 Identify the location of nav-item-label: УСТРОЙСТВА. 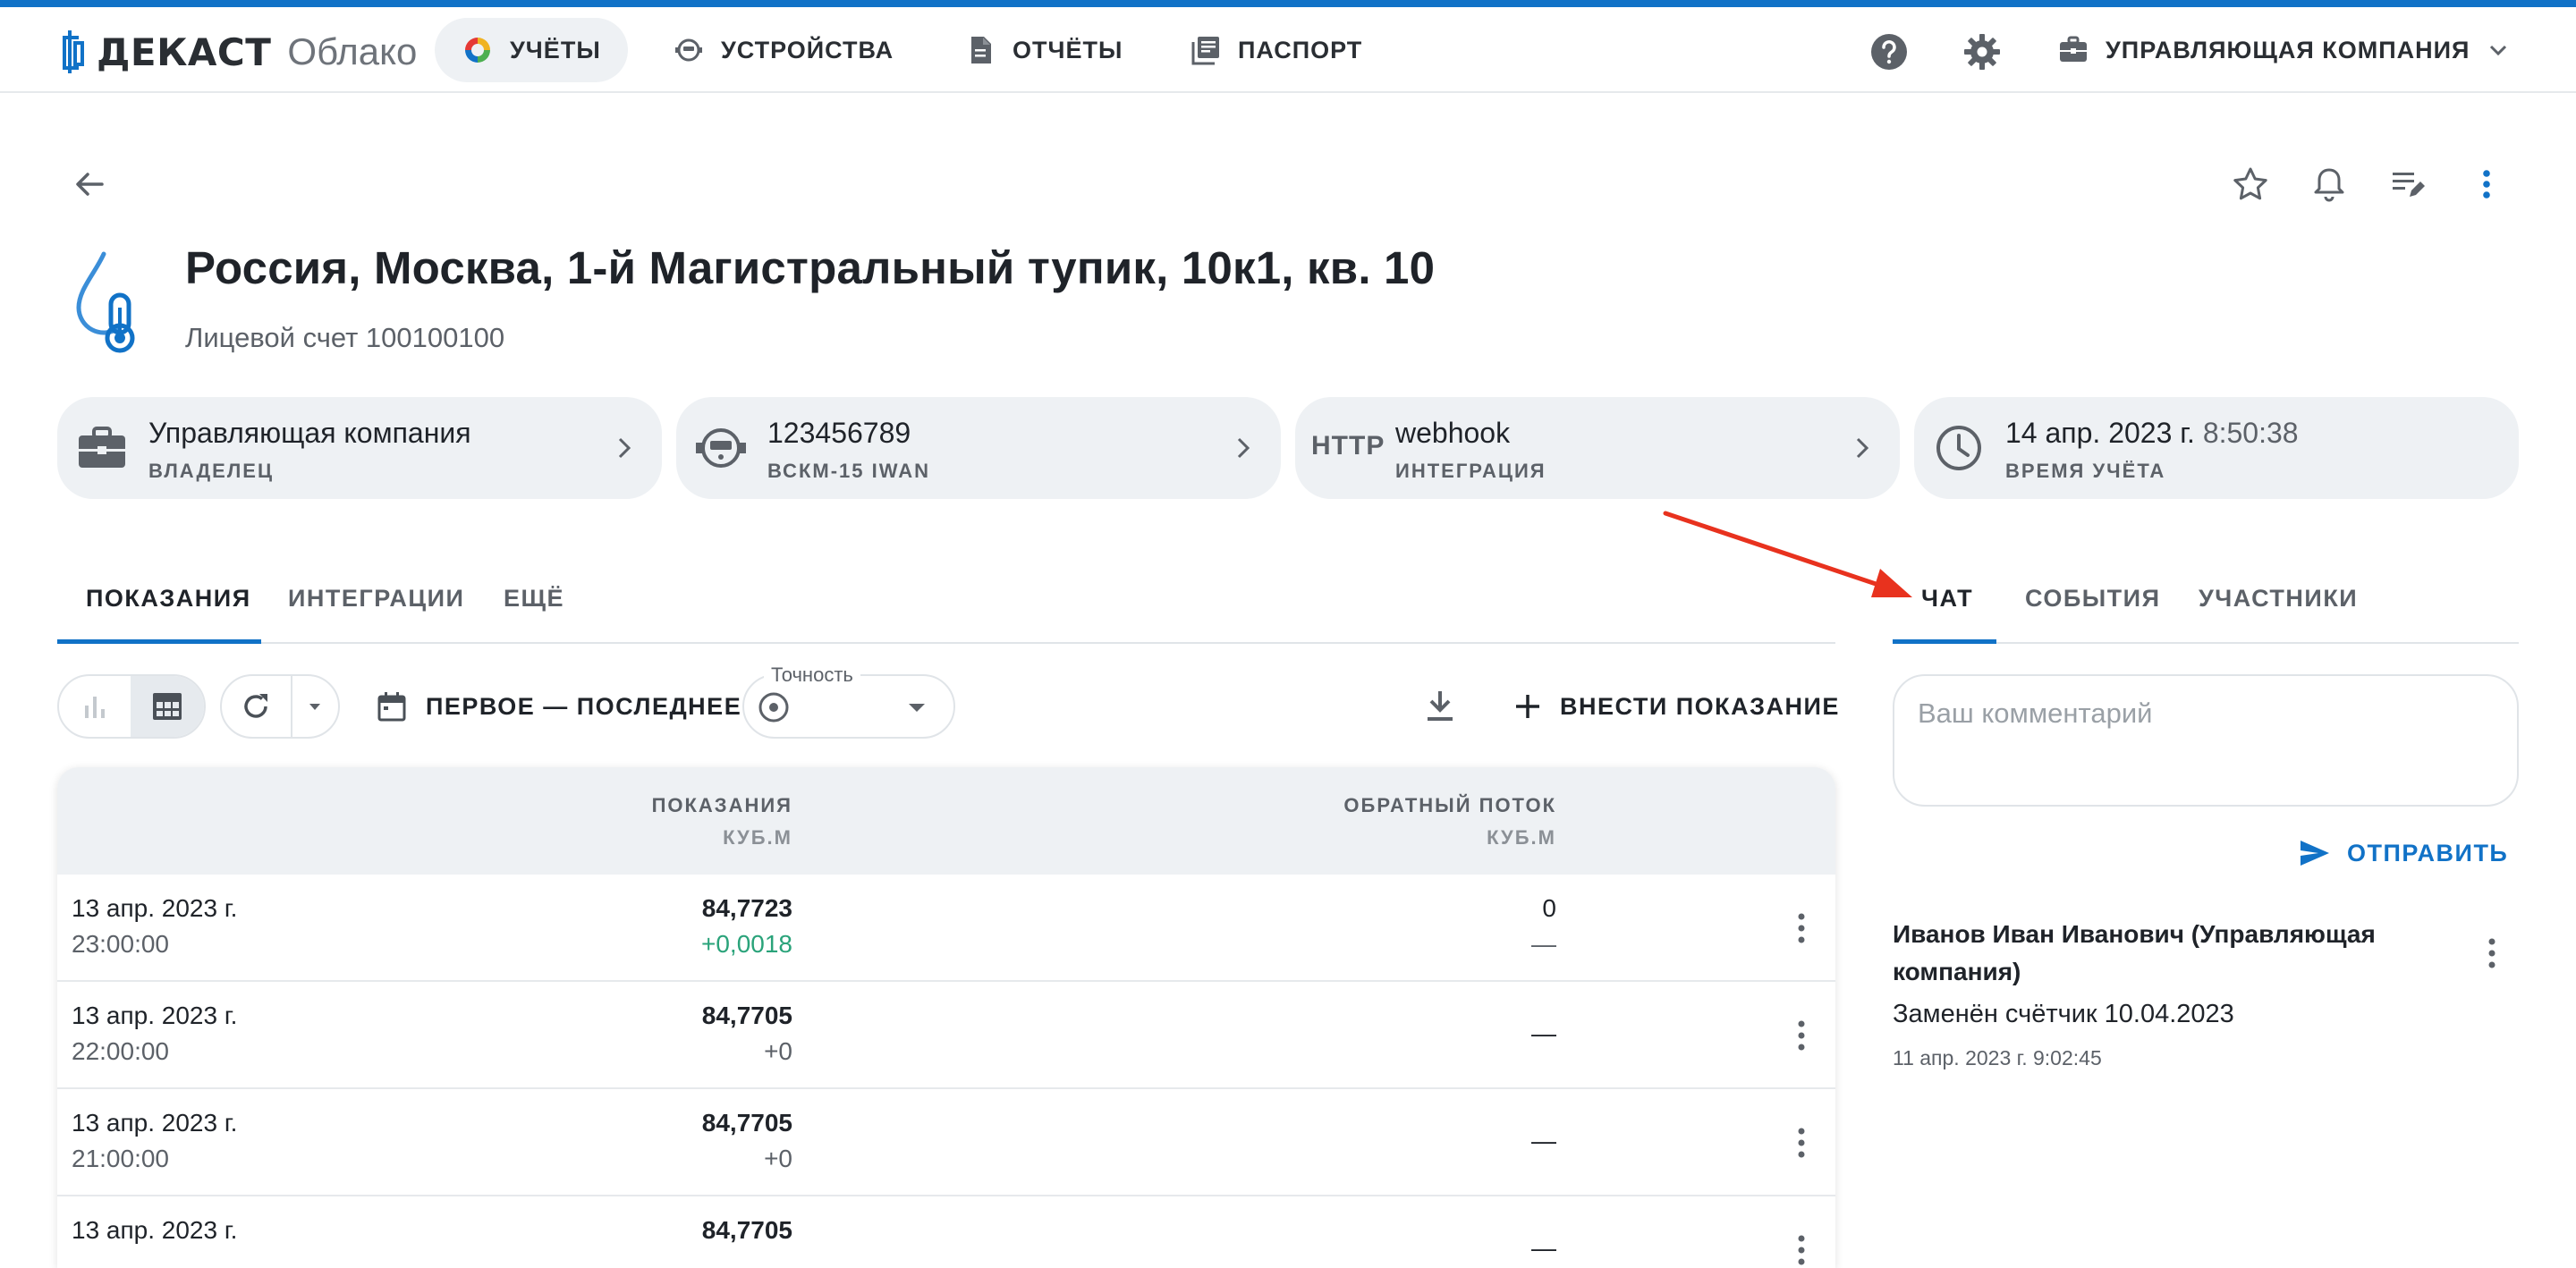
(807, 49).